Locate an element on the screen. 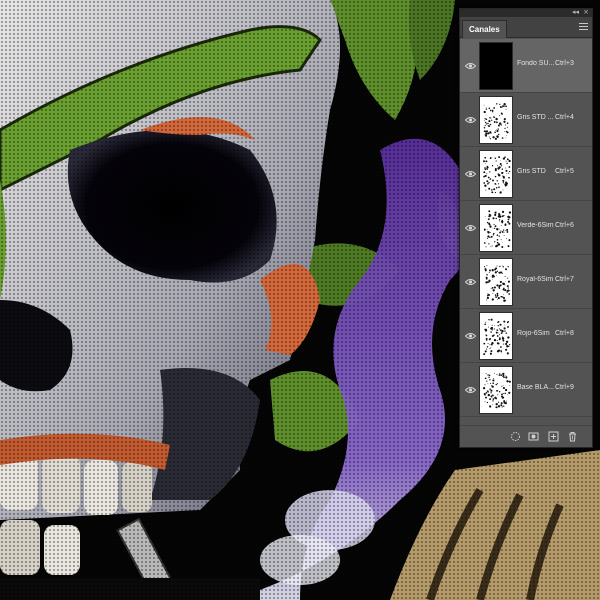  panel-header: Canales is located at coordinates (526, 27).